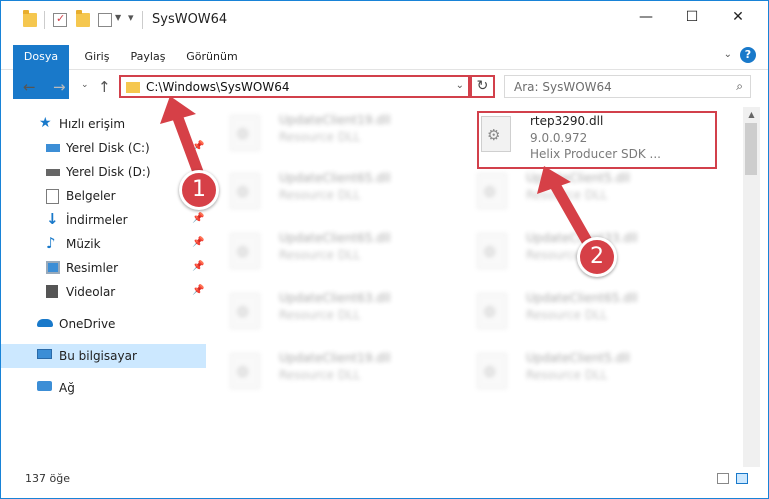  Describe the element at coordinates (723, 478) in the screenshot. I see `details-view-icon` at that location.